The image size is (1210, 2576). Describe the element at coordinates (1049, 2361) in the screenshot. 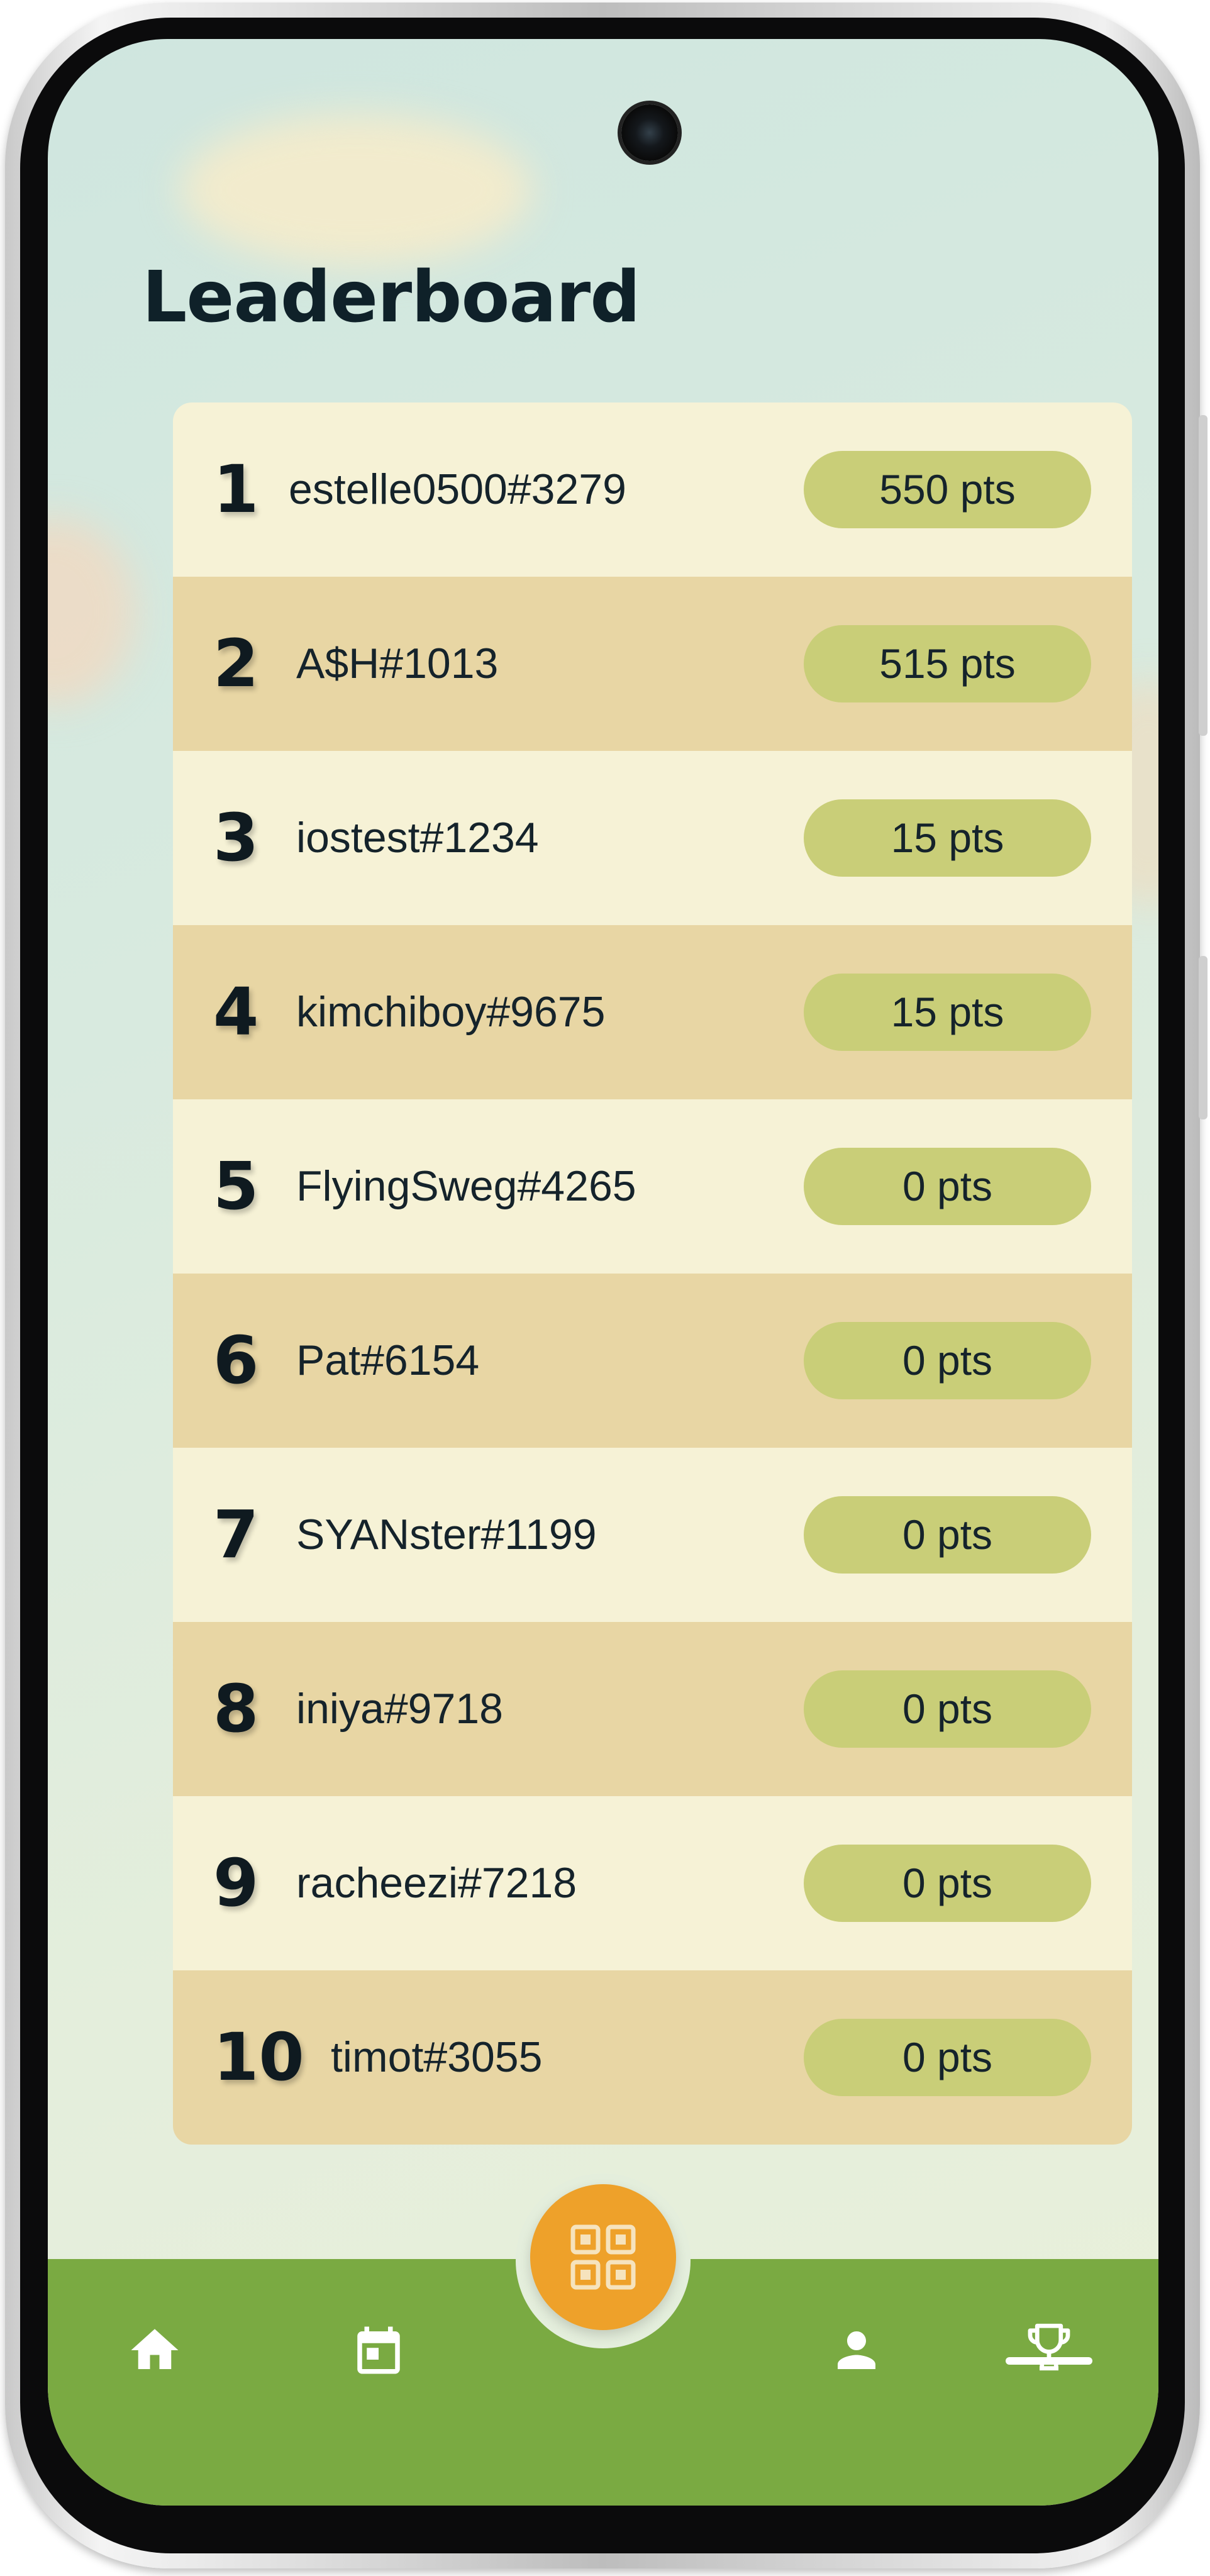

I see `active-tab-indicator` at that location.